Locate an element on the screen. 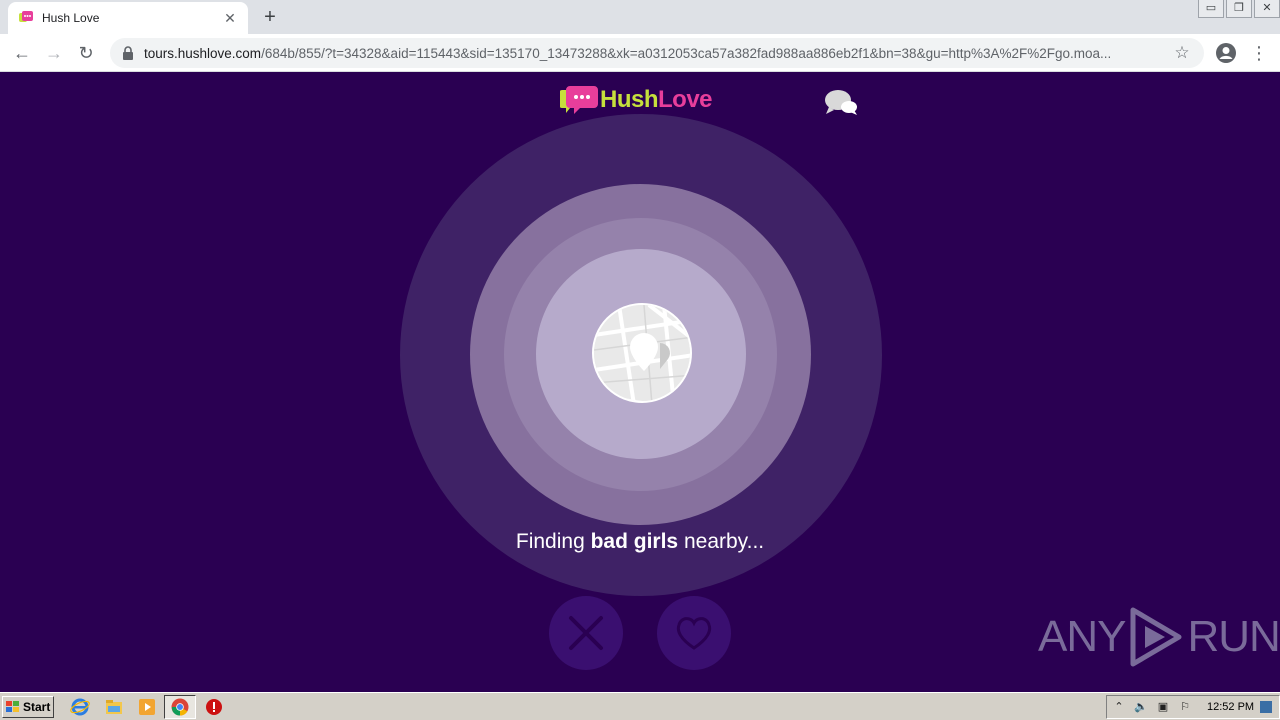  chrome-icon is located at coordinates (180, 707).